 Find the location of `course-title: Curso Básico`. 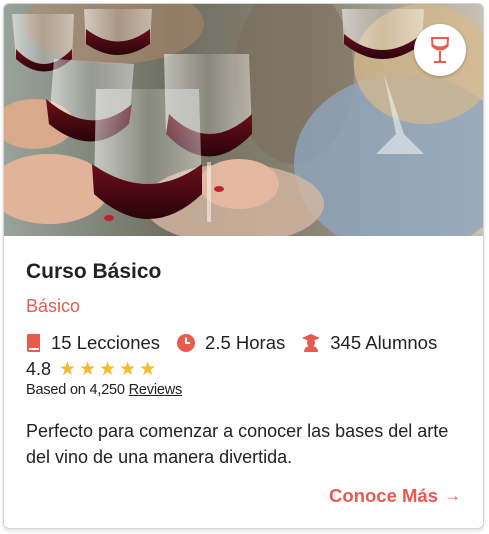

course-title: Curso Básico is located at coordinates (94, 271).